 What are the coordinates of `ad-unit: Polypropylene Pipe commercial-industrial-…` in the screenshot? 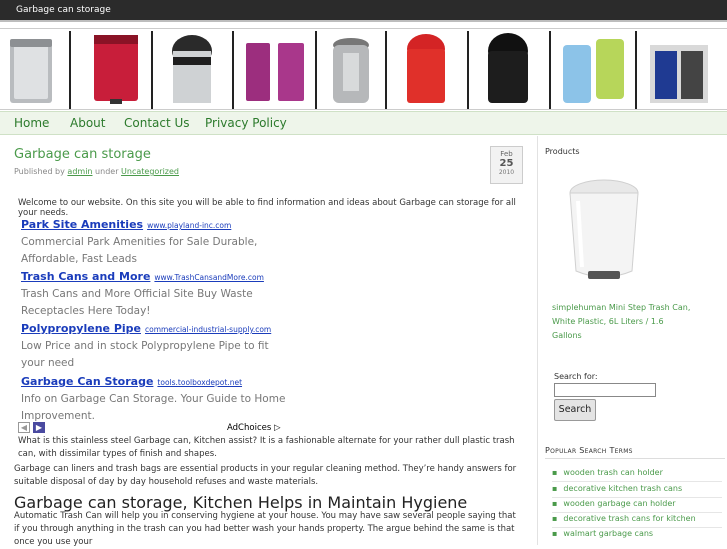 It's located at (156, 344).